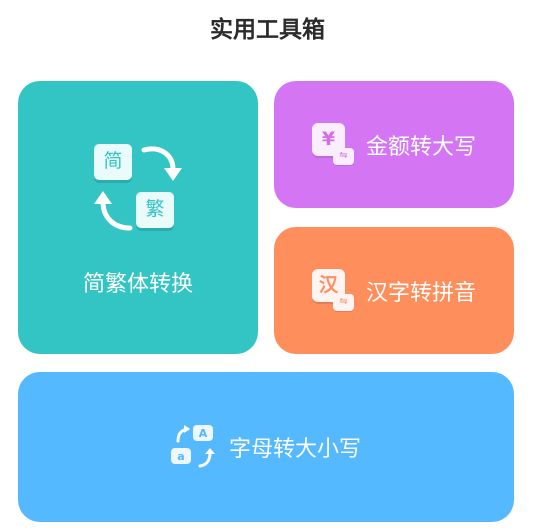  I want to click on amount-uppercase-button: ¥ ⇋ 金额转大写, so click(394, 144).